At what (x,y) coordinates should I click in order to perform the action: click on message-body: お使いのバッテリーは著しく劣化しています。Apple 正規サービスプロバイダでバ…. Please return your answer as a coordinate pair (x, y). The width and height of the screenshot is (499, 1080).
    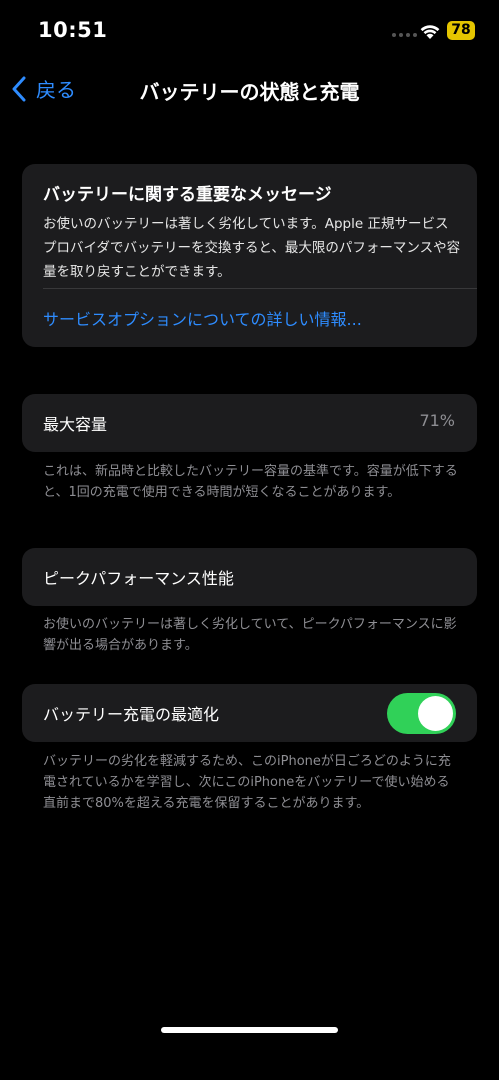
    Looking at the image, I should click on (252, 248).